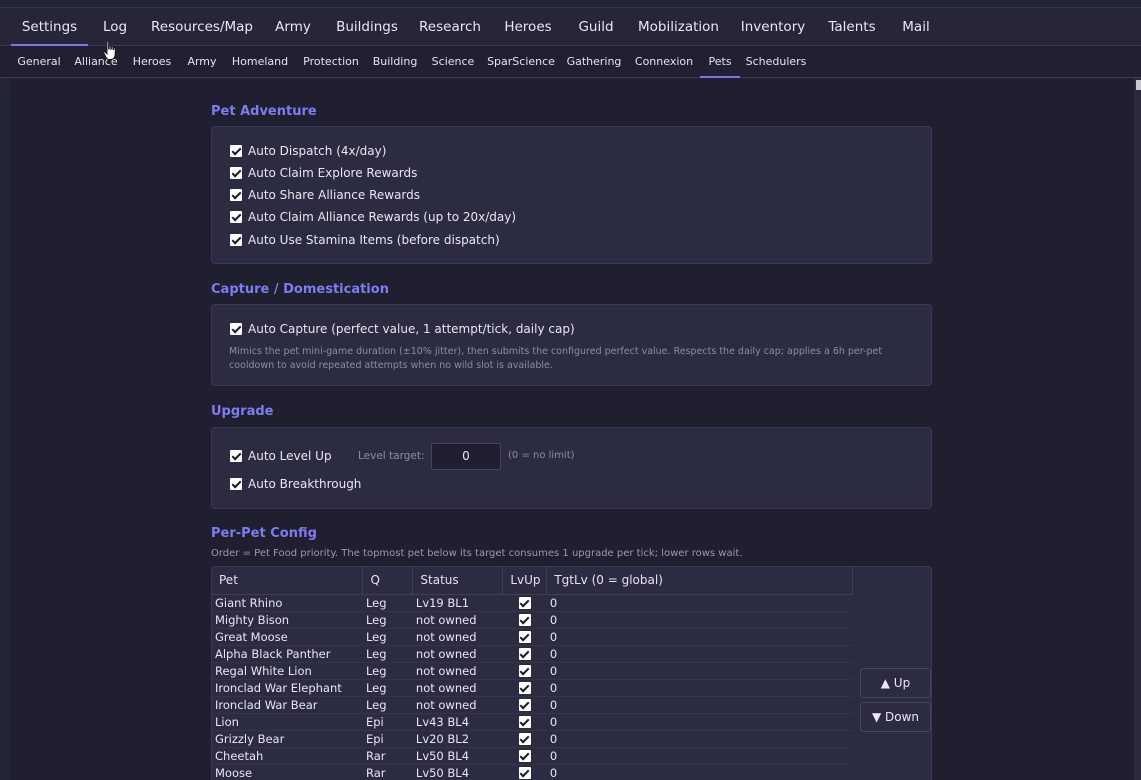  Describe the element at coordinates (596, 27) in the screenshot. I see `tab-guild: Guild` at that location.